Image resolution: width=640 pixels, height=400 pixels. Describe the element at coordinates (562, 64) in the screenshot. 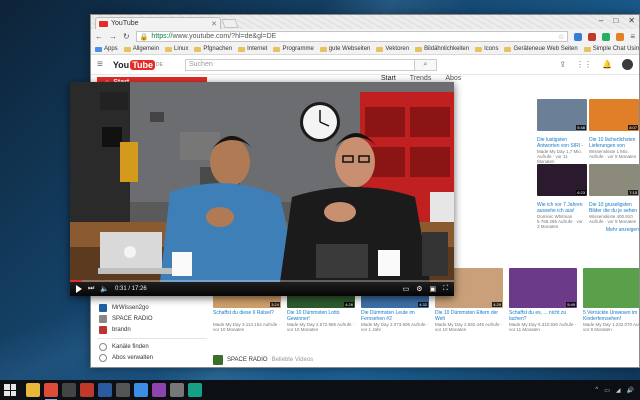

I see `upload-icon: ⇪` at that location.